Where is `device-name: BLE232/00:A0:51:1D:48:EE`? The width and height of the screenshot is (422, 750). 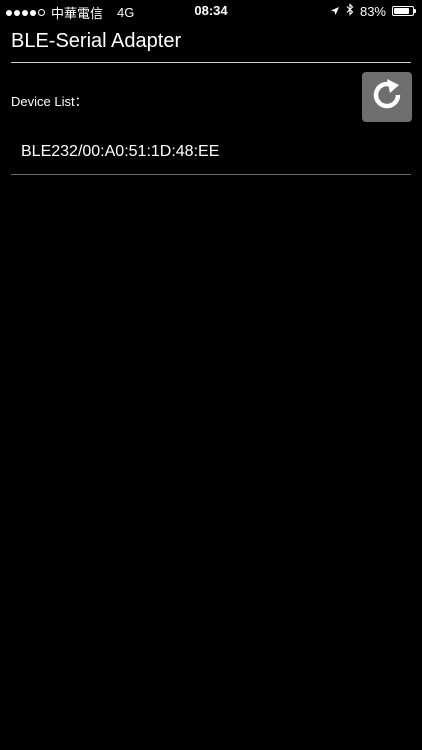
device-name: BLE232/00:A0:51:1D:48:EE is located at coordinates (120, 151).